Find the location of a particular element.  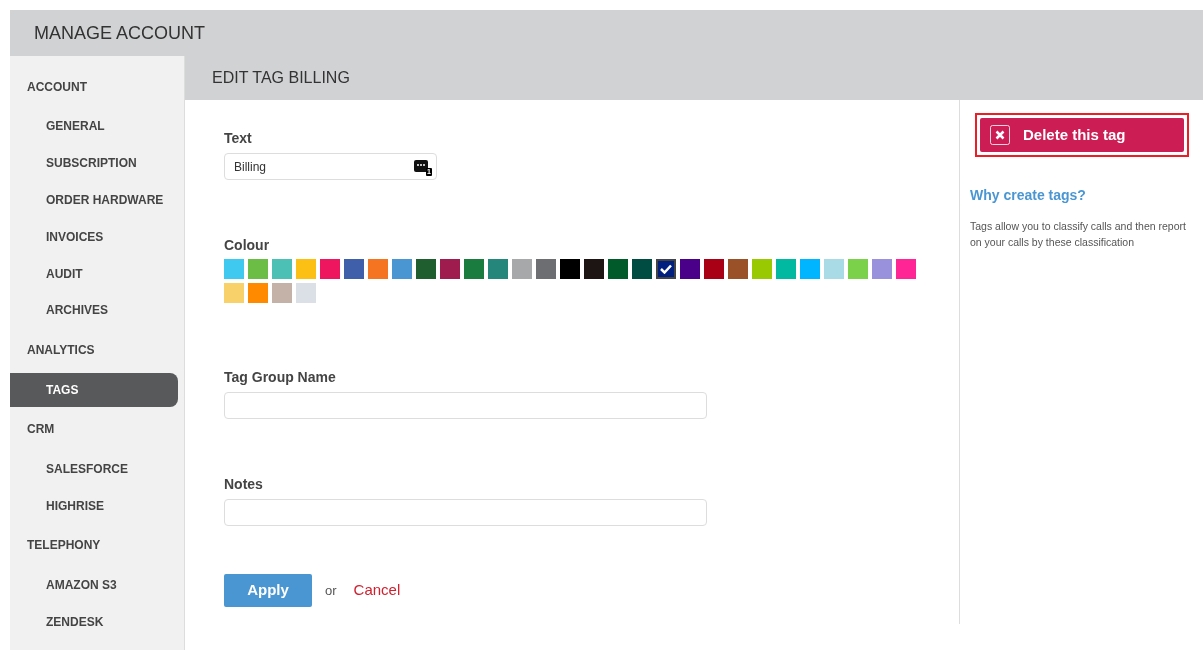

sidebar-item: HIGHRISE is located at coordinates (94, 505).